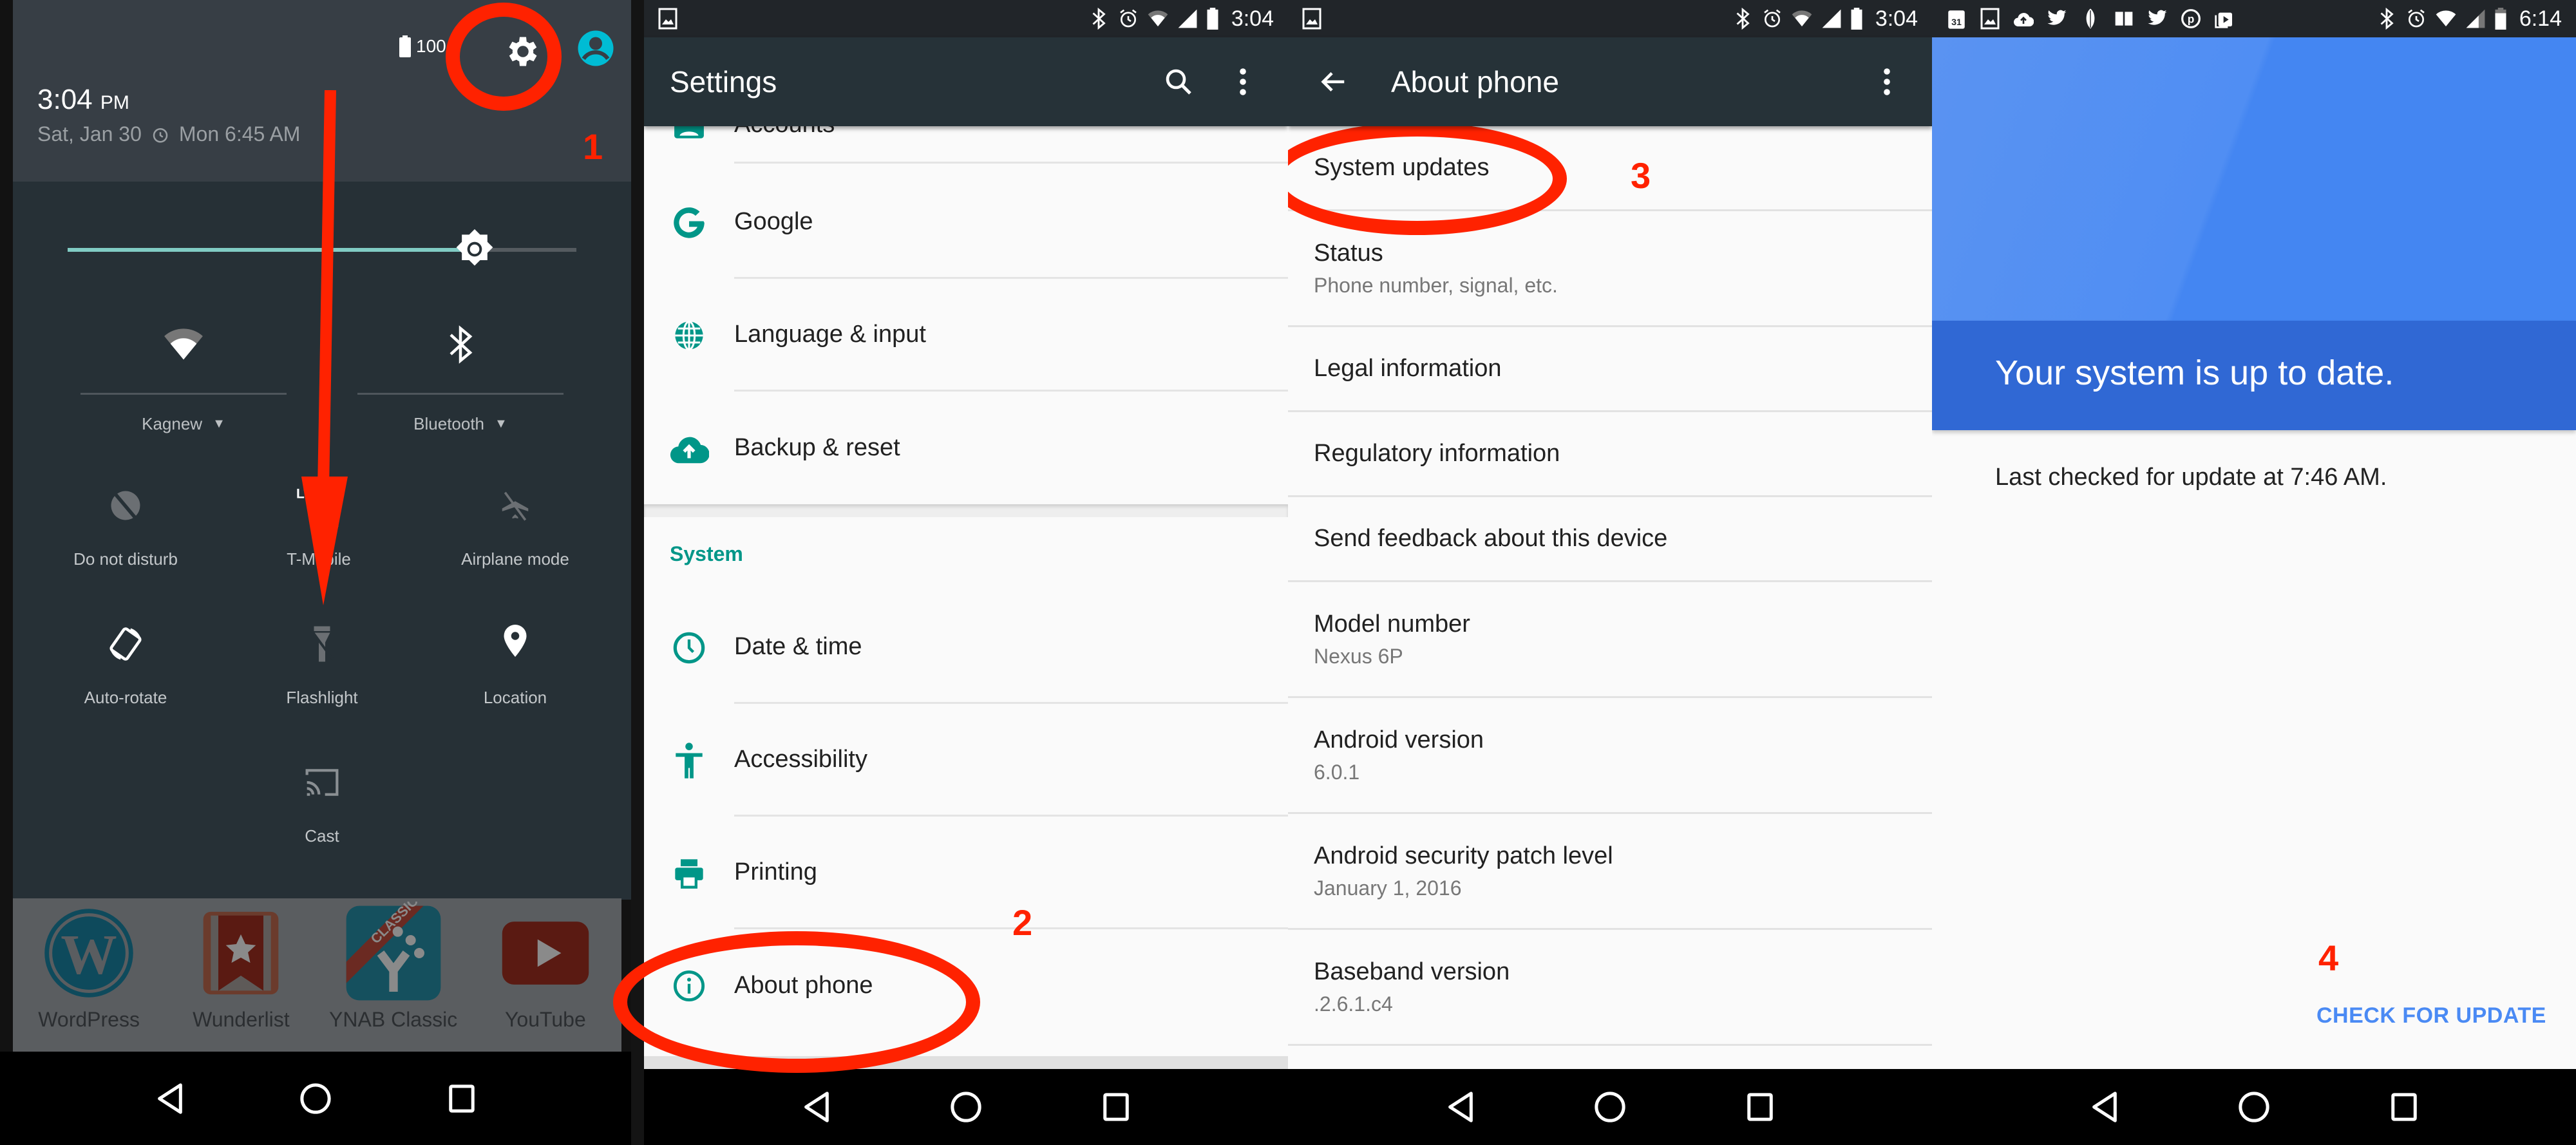 The width and height of the screenshot is (2576, 1145). I want to click on back-triangle-icon, so click(1461, 1107).